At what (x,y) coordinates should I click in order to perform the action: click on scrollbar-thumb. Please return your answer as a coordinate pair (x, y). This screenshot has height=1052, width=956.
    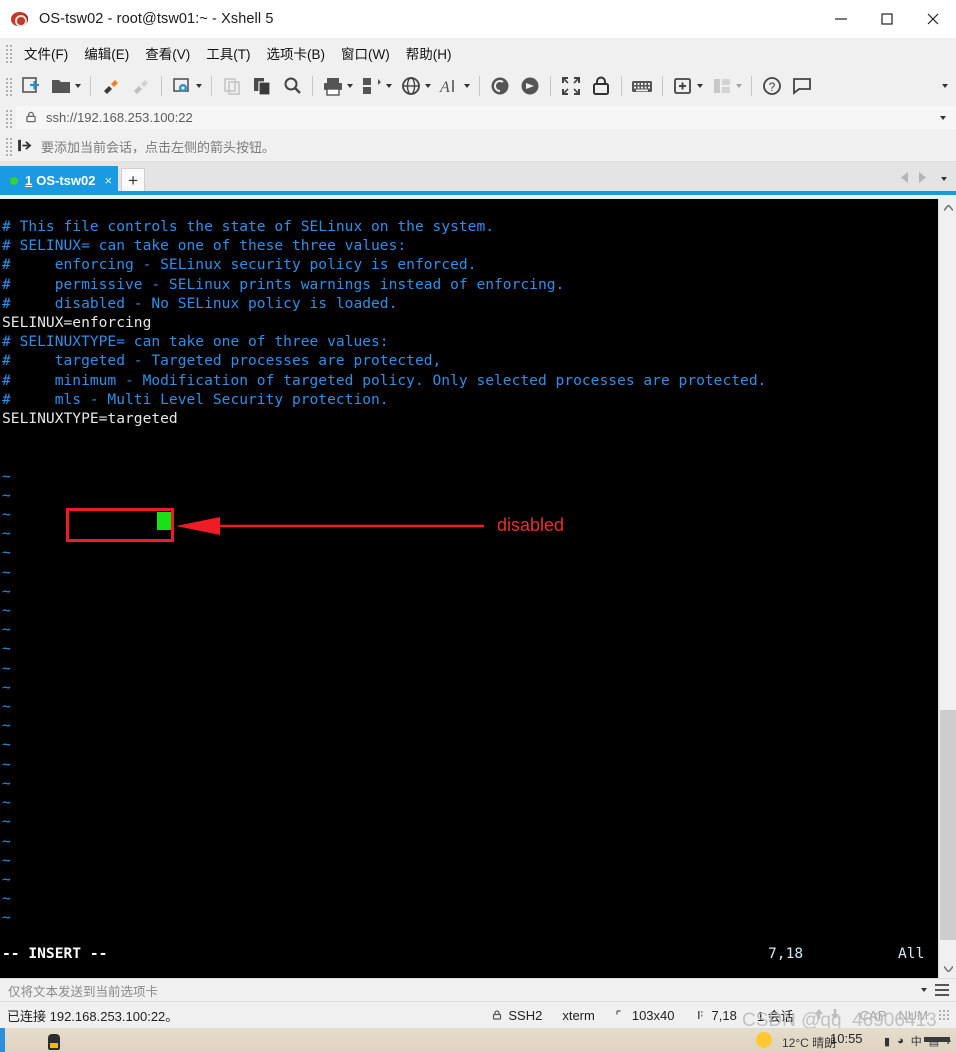
    Looking at the image, I should click on (948, 825).